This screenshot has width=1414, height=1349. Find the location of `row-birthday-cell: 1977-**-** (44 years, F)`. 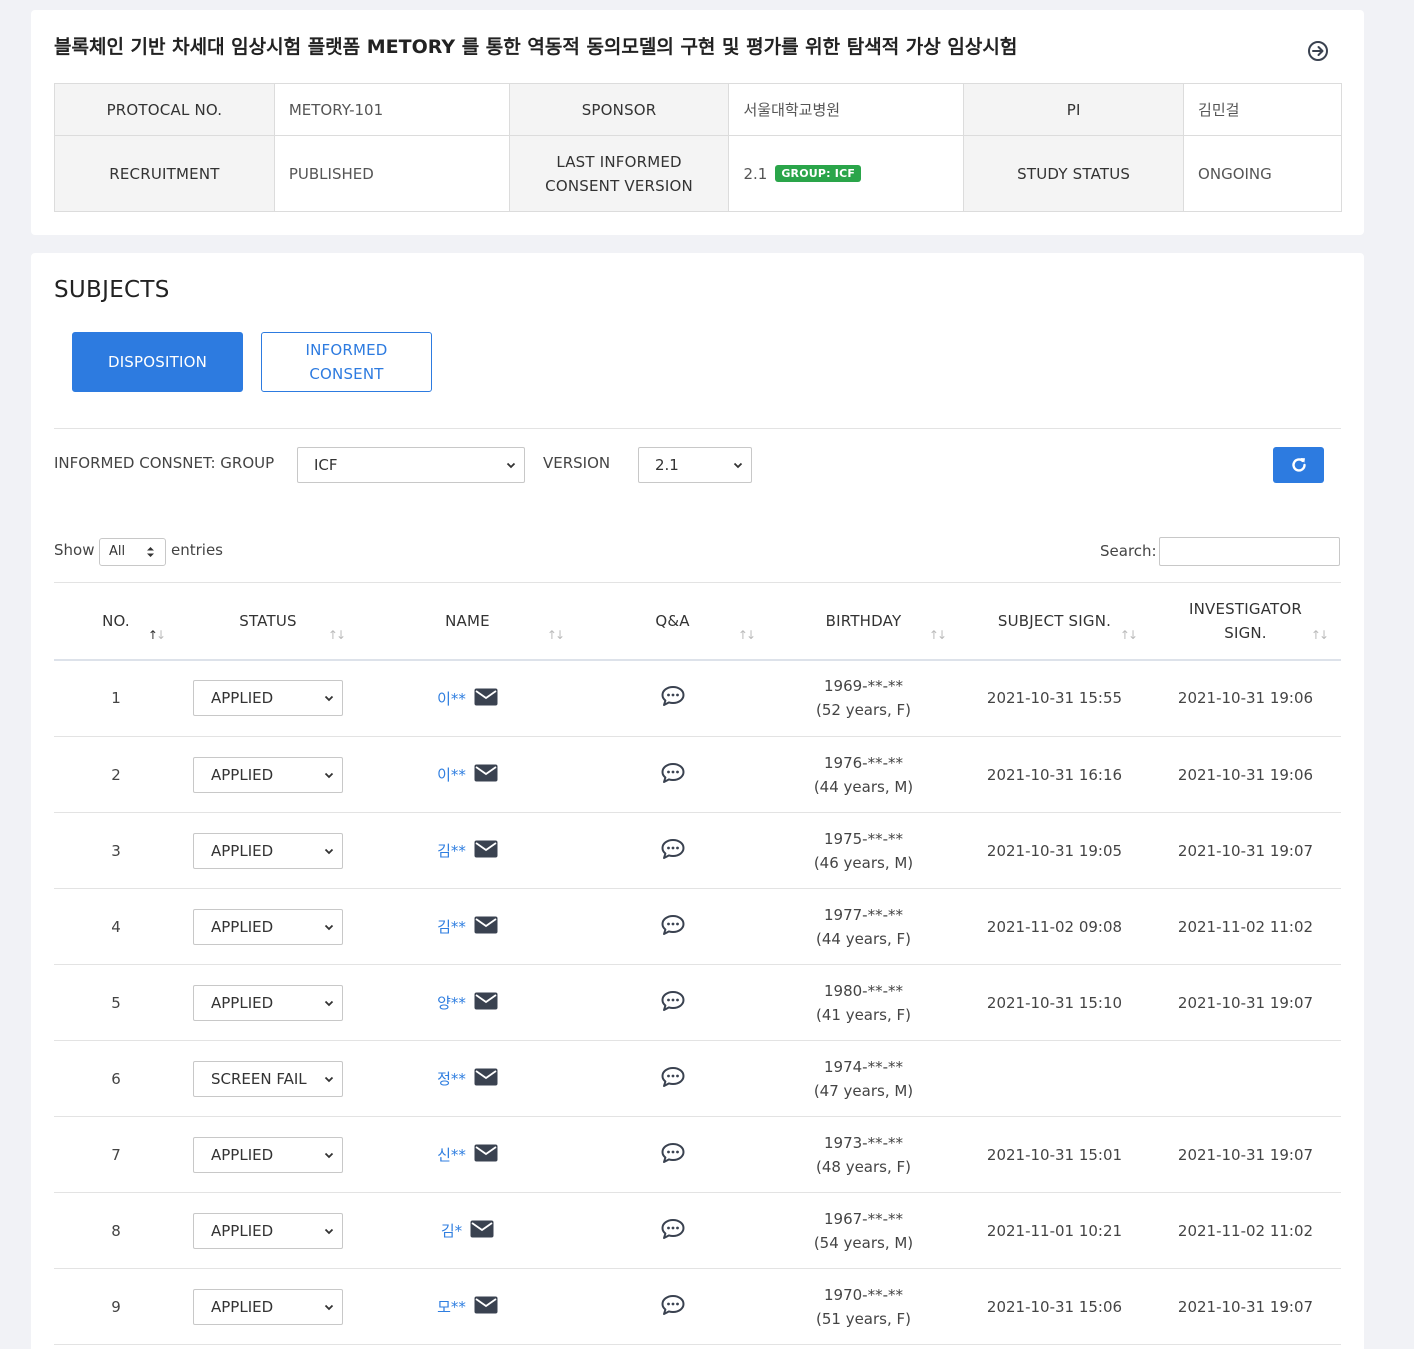

row-birthday-cell: 1977-**-** (44 years, F) is located at coordinates (863, 926).